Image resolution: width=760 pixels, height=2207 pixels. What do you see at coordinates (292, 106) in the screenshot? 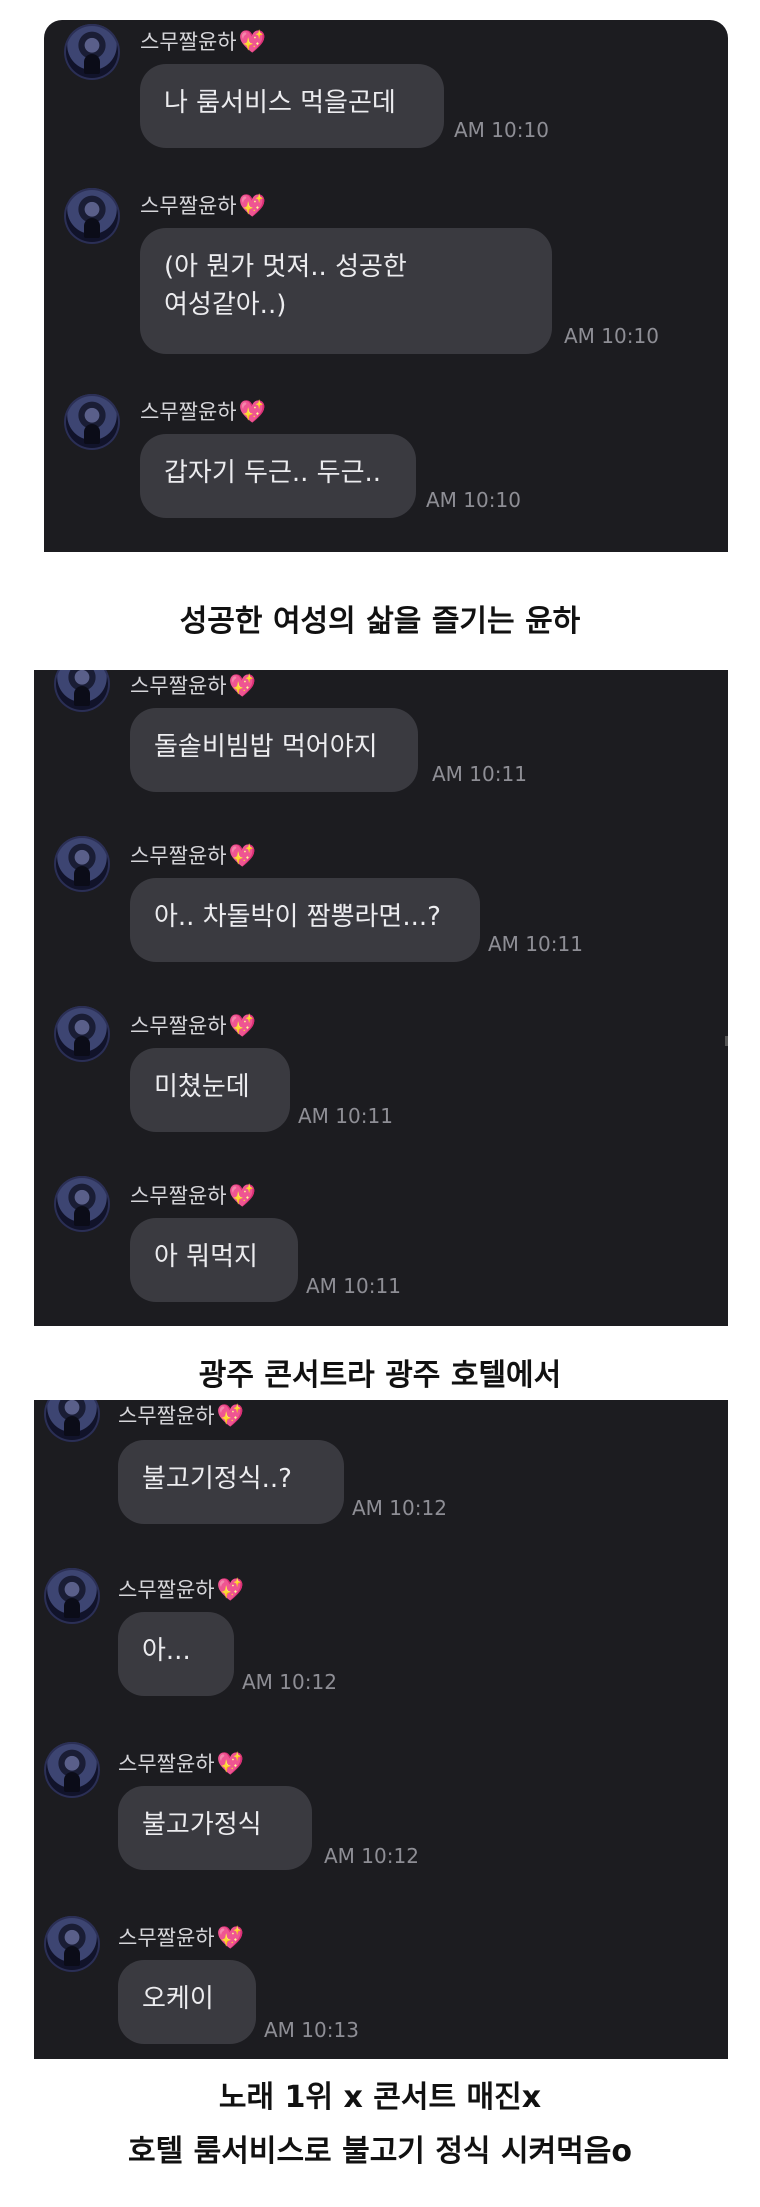
I see `message-bubble: 나 룸서비스 먹을곤데` at bounding box center [292, 106].